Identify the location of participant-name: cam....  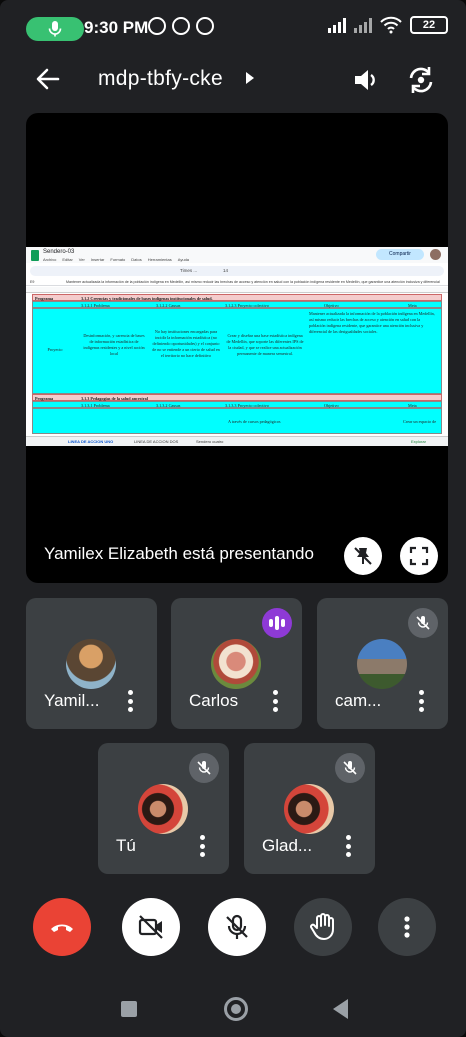
(358, 700).